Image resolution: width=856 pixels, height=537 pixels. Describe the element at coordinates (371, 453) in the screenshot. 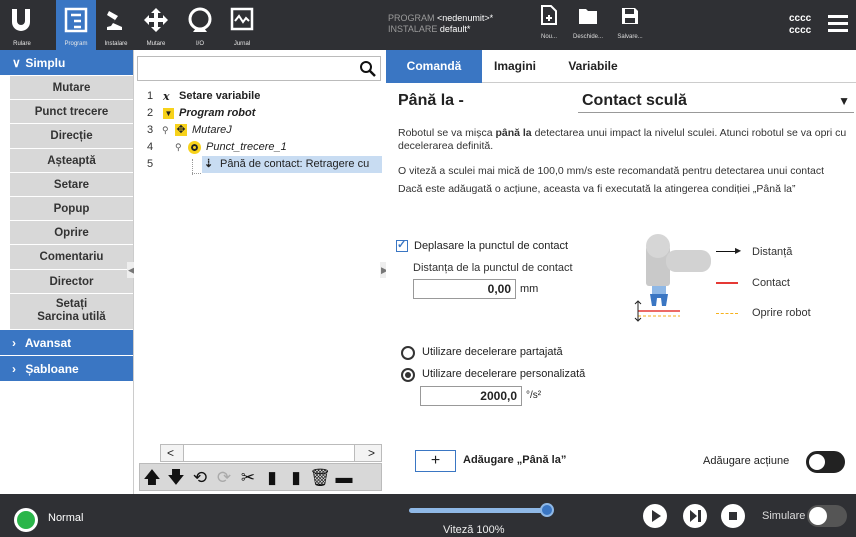

I see `scroll-right-icon: >` at that location.